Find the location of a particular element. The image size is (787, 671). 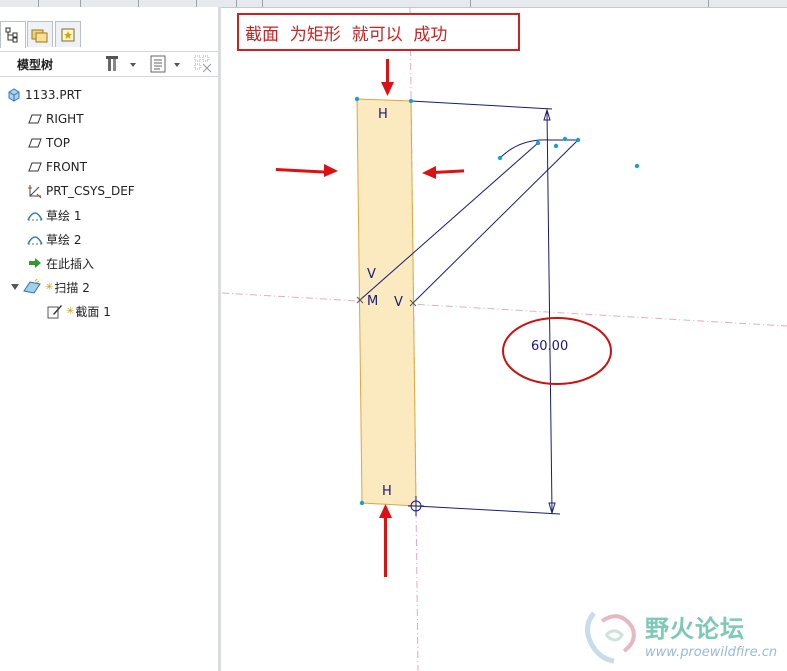

watermark-logo-icon is located at coordinates (610, 637).